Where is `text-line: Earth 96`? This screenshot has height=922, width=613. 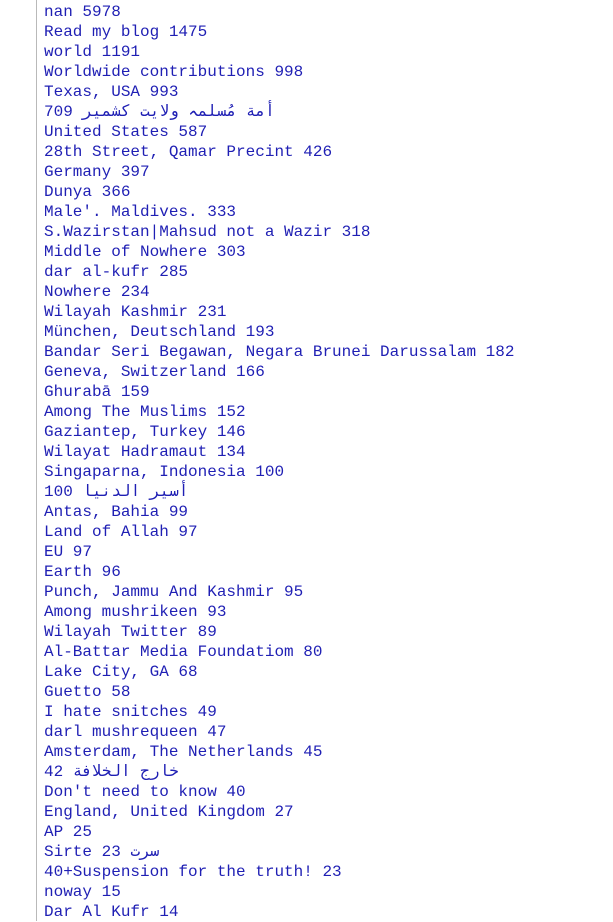
text-line: Earth 96 is located at coordinates (82, 572).